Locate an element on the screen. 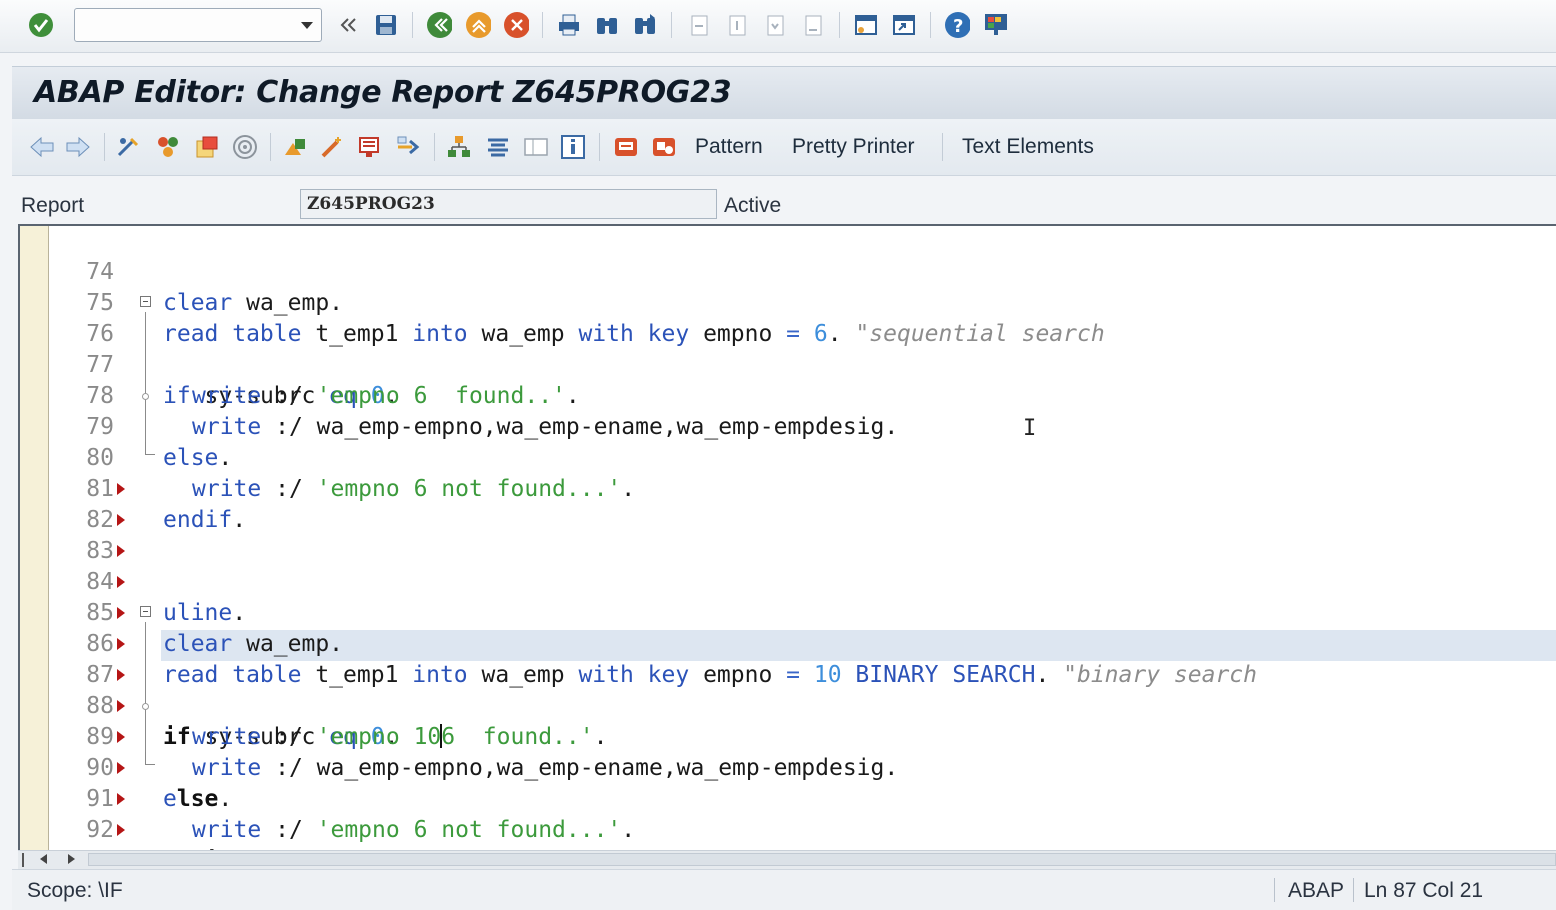  scope-indicator: Scope: \IF is located at coordinates (75, 890).